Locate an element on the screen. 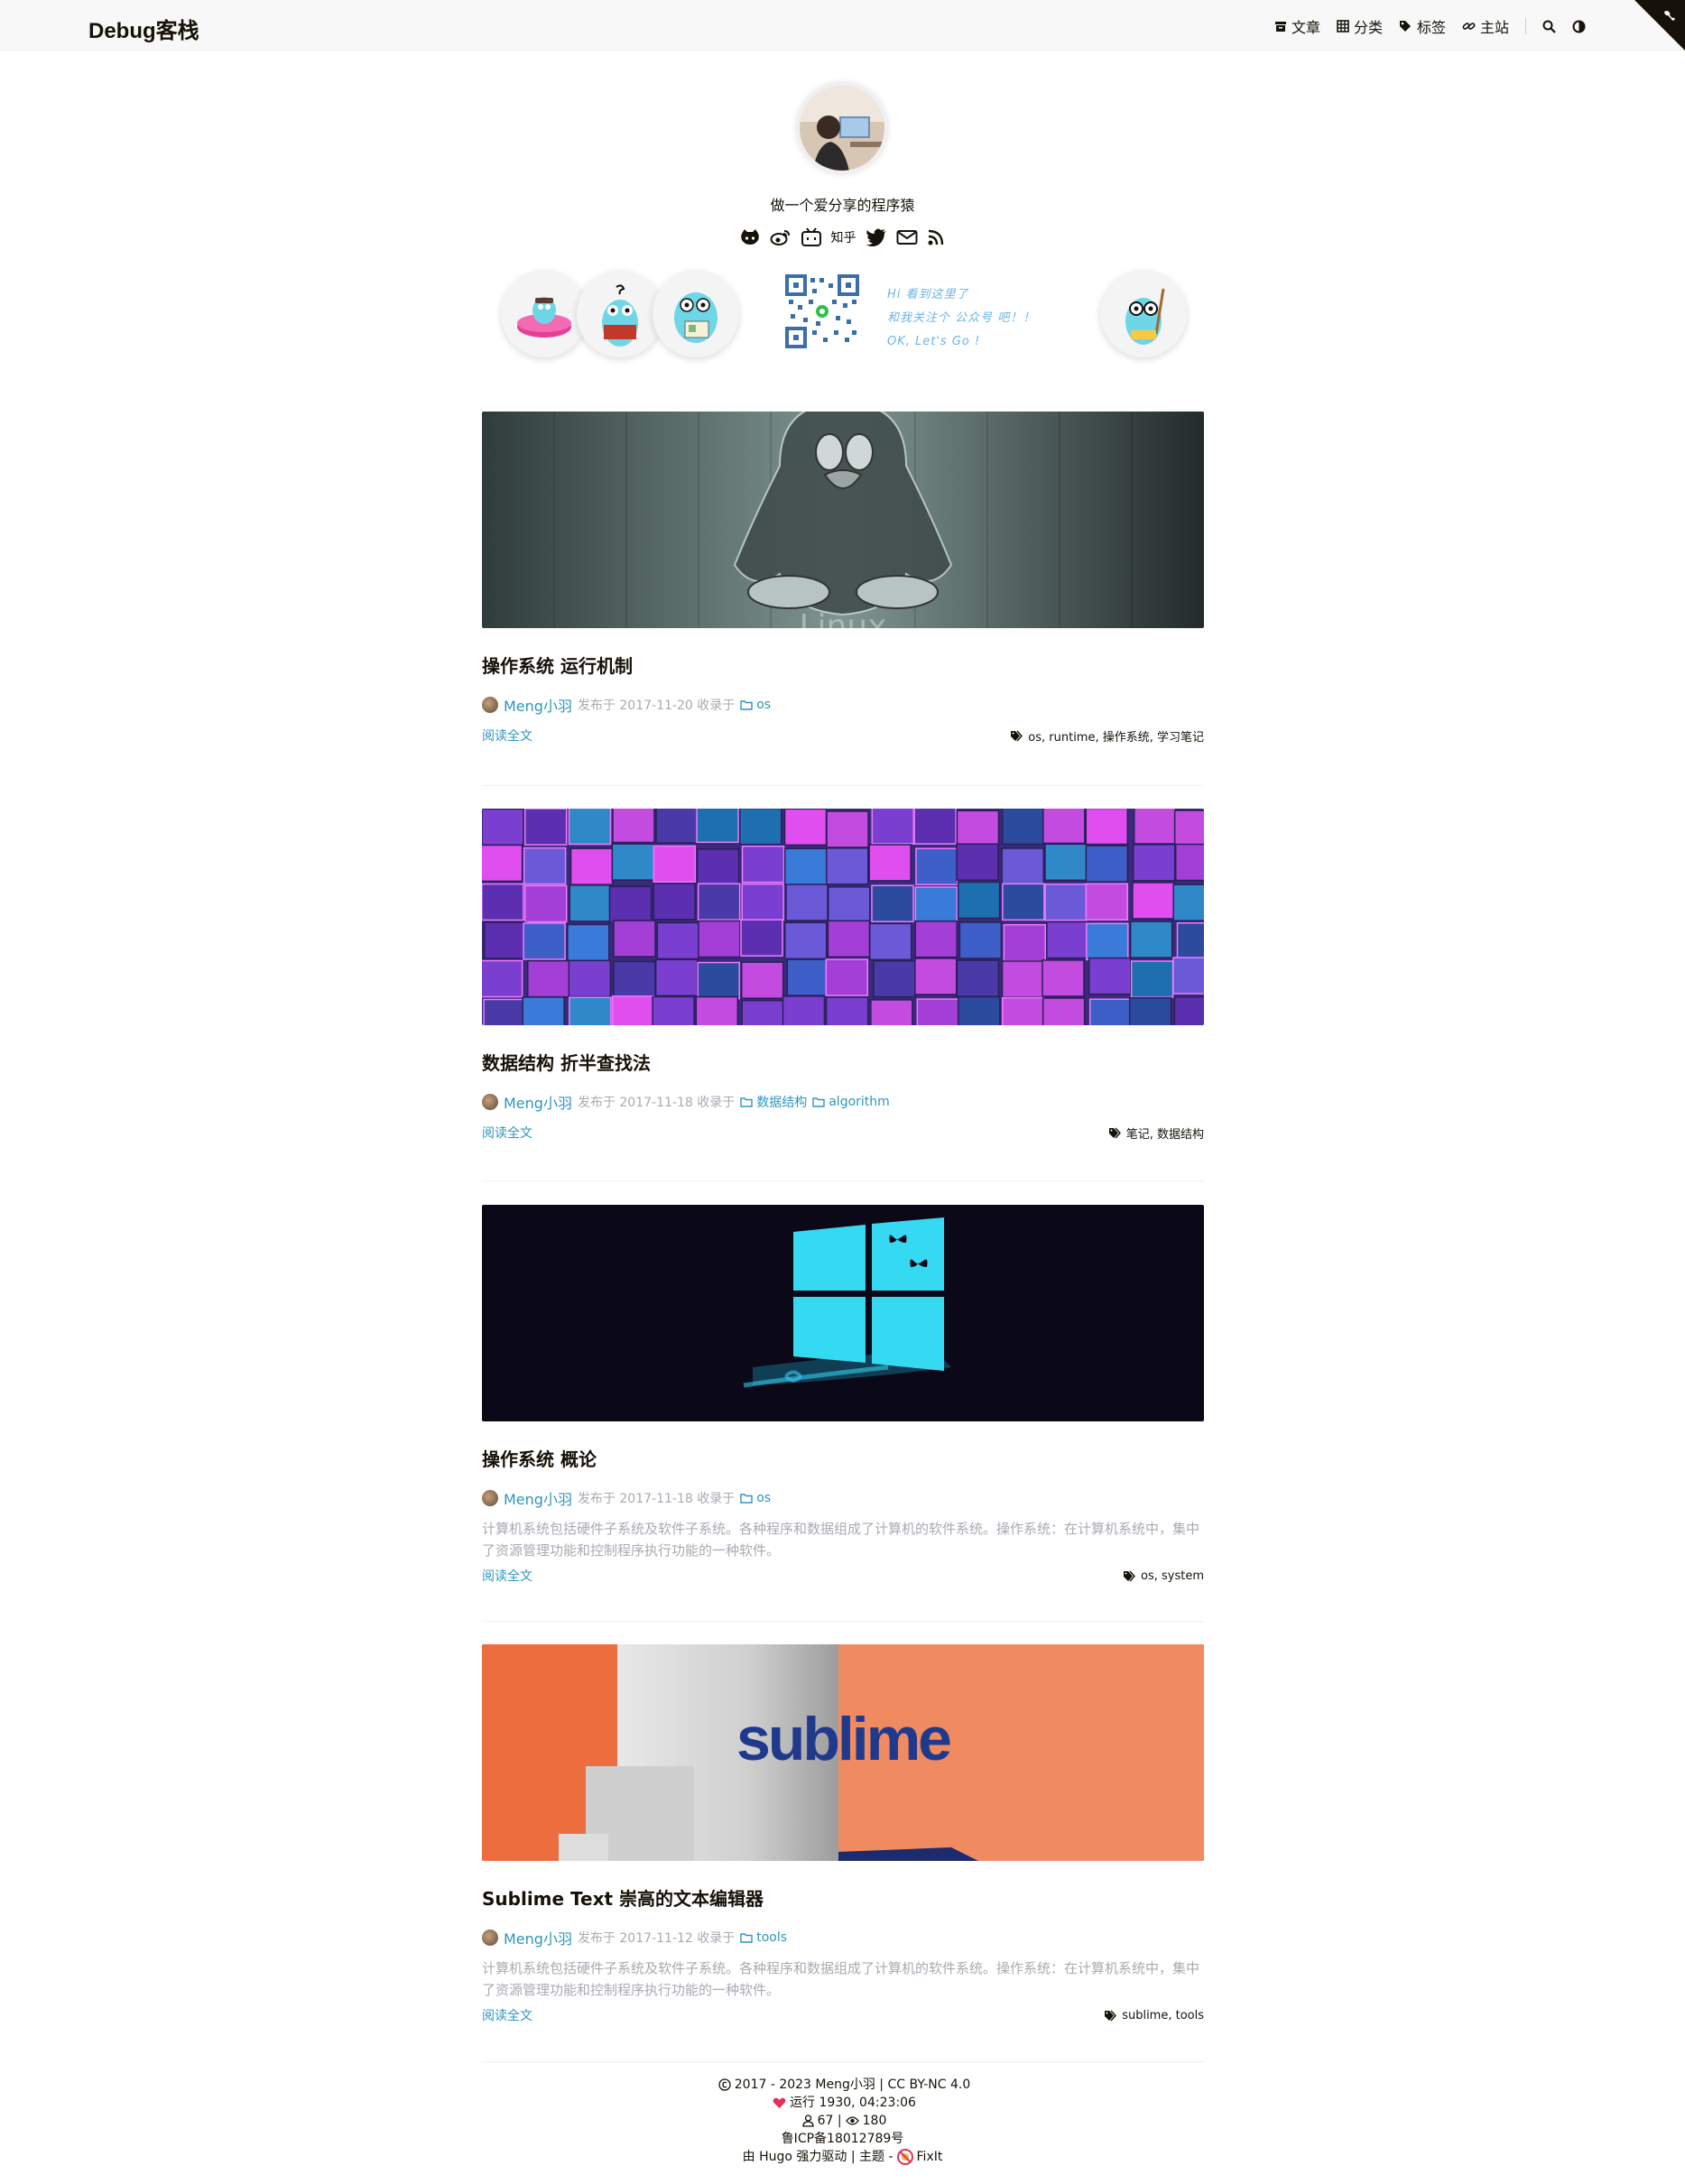  post-featured-image: Linux is located at coordinates (843, 520).